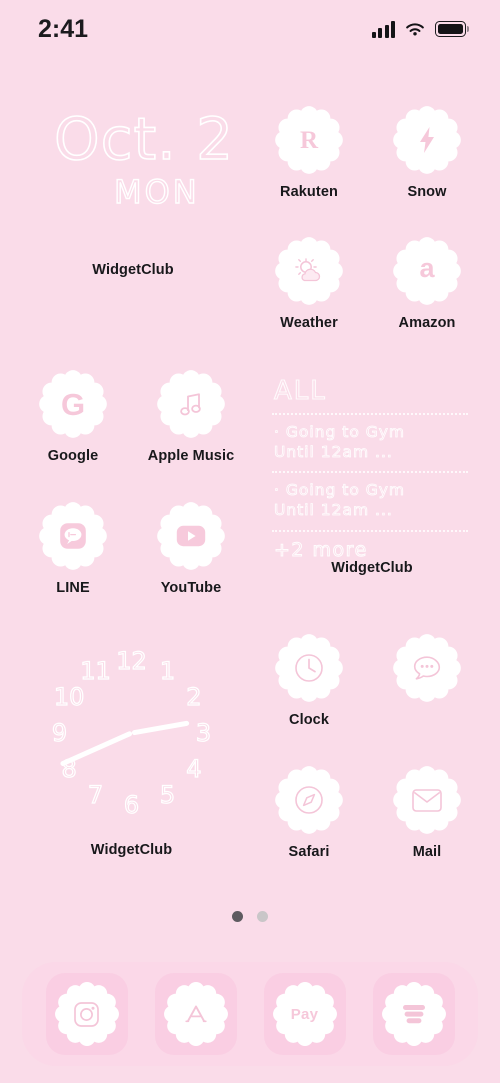 This screenshot has height=1083, width=500. What do you see at coordinates (131, 805) in the screenshot?
I see `clock-number: 6` at bounding box center [131, 805].